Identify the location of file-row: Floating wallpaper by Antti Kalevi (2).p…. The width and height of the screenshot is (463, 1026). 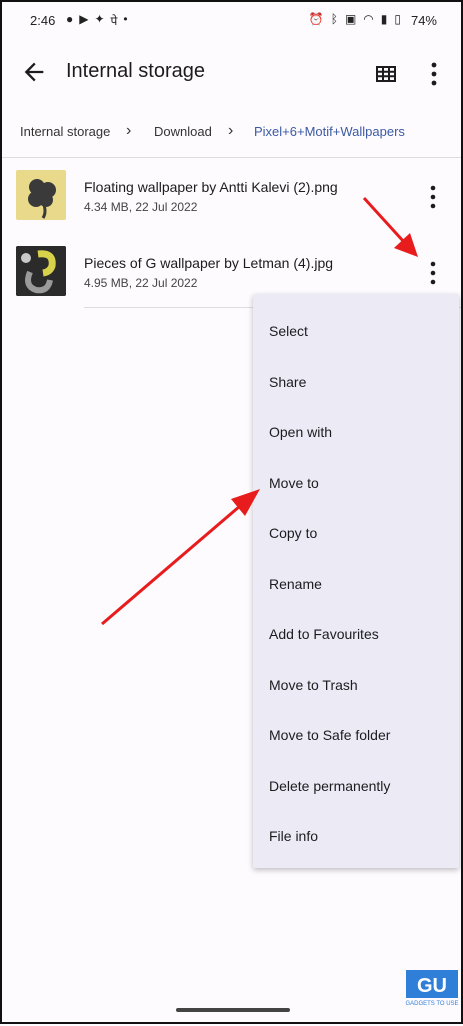
(231, 198).